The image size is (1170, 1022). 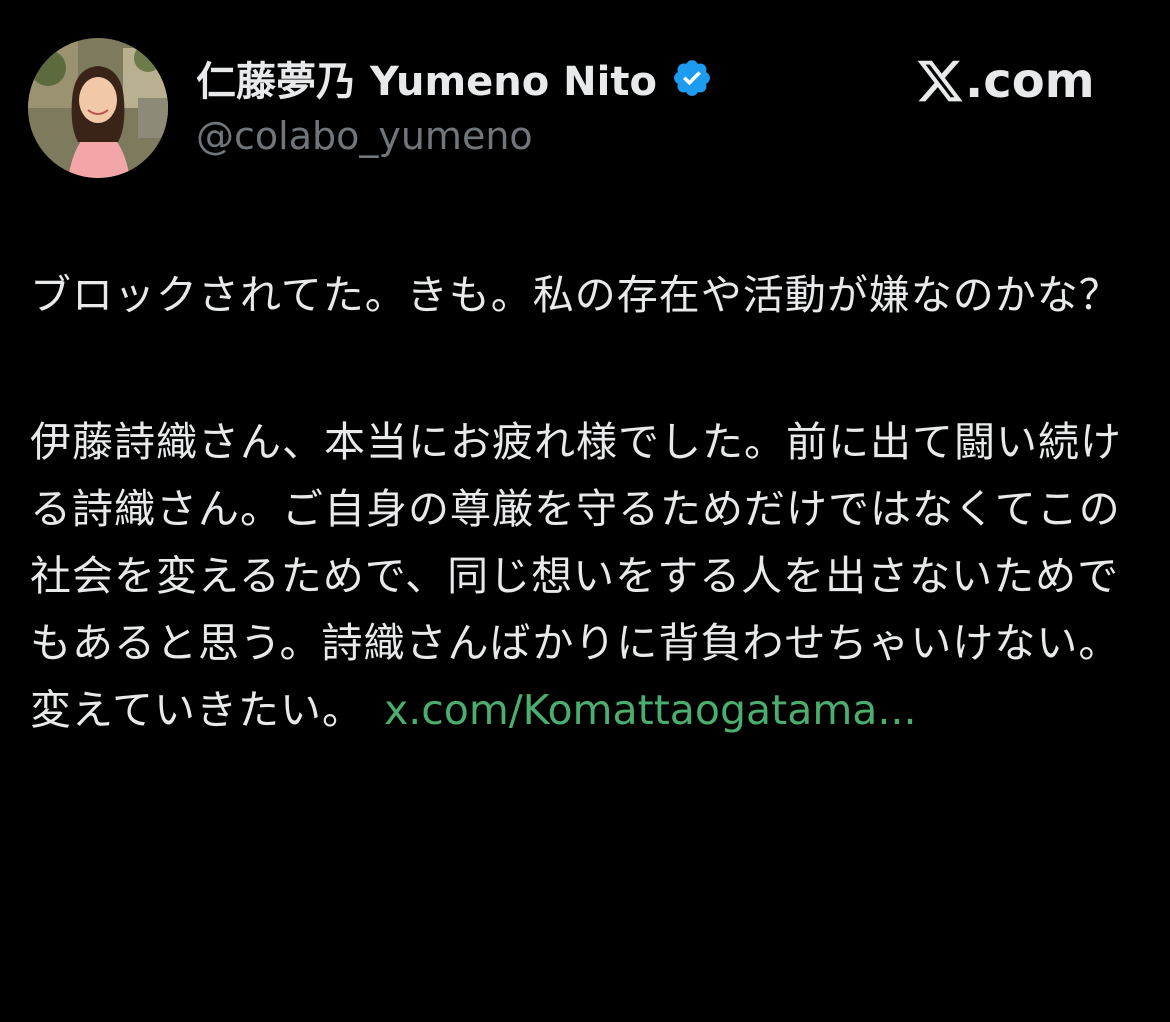 I want to click on verified-badge-icon, so click(x=692, y=78).